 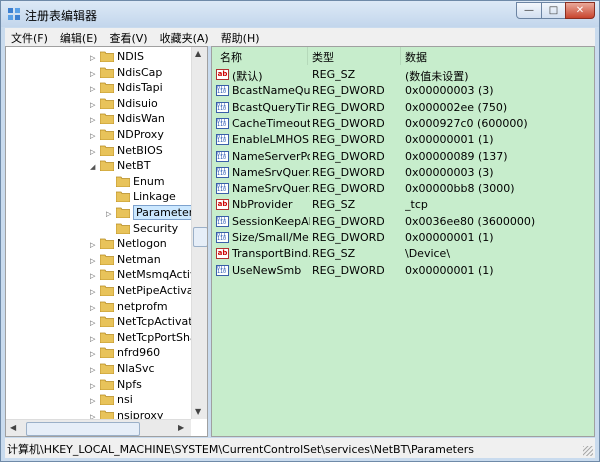 I want to click on tree-item: Linkage, so click(x=99, y=197).